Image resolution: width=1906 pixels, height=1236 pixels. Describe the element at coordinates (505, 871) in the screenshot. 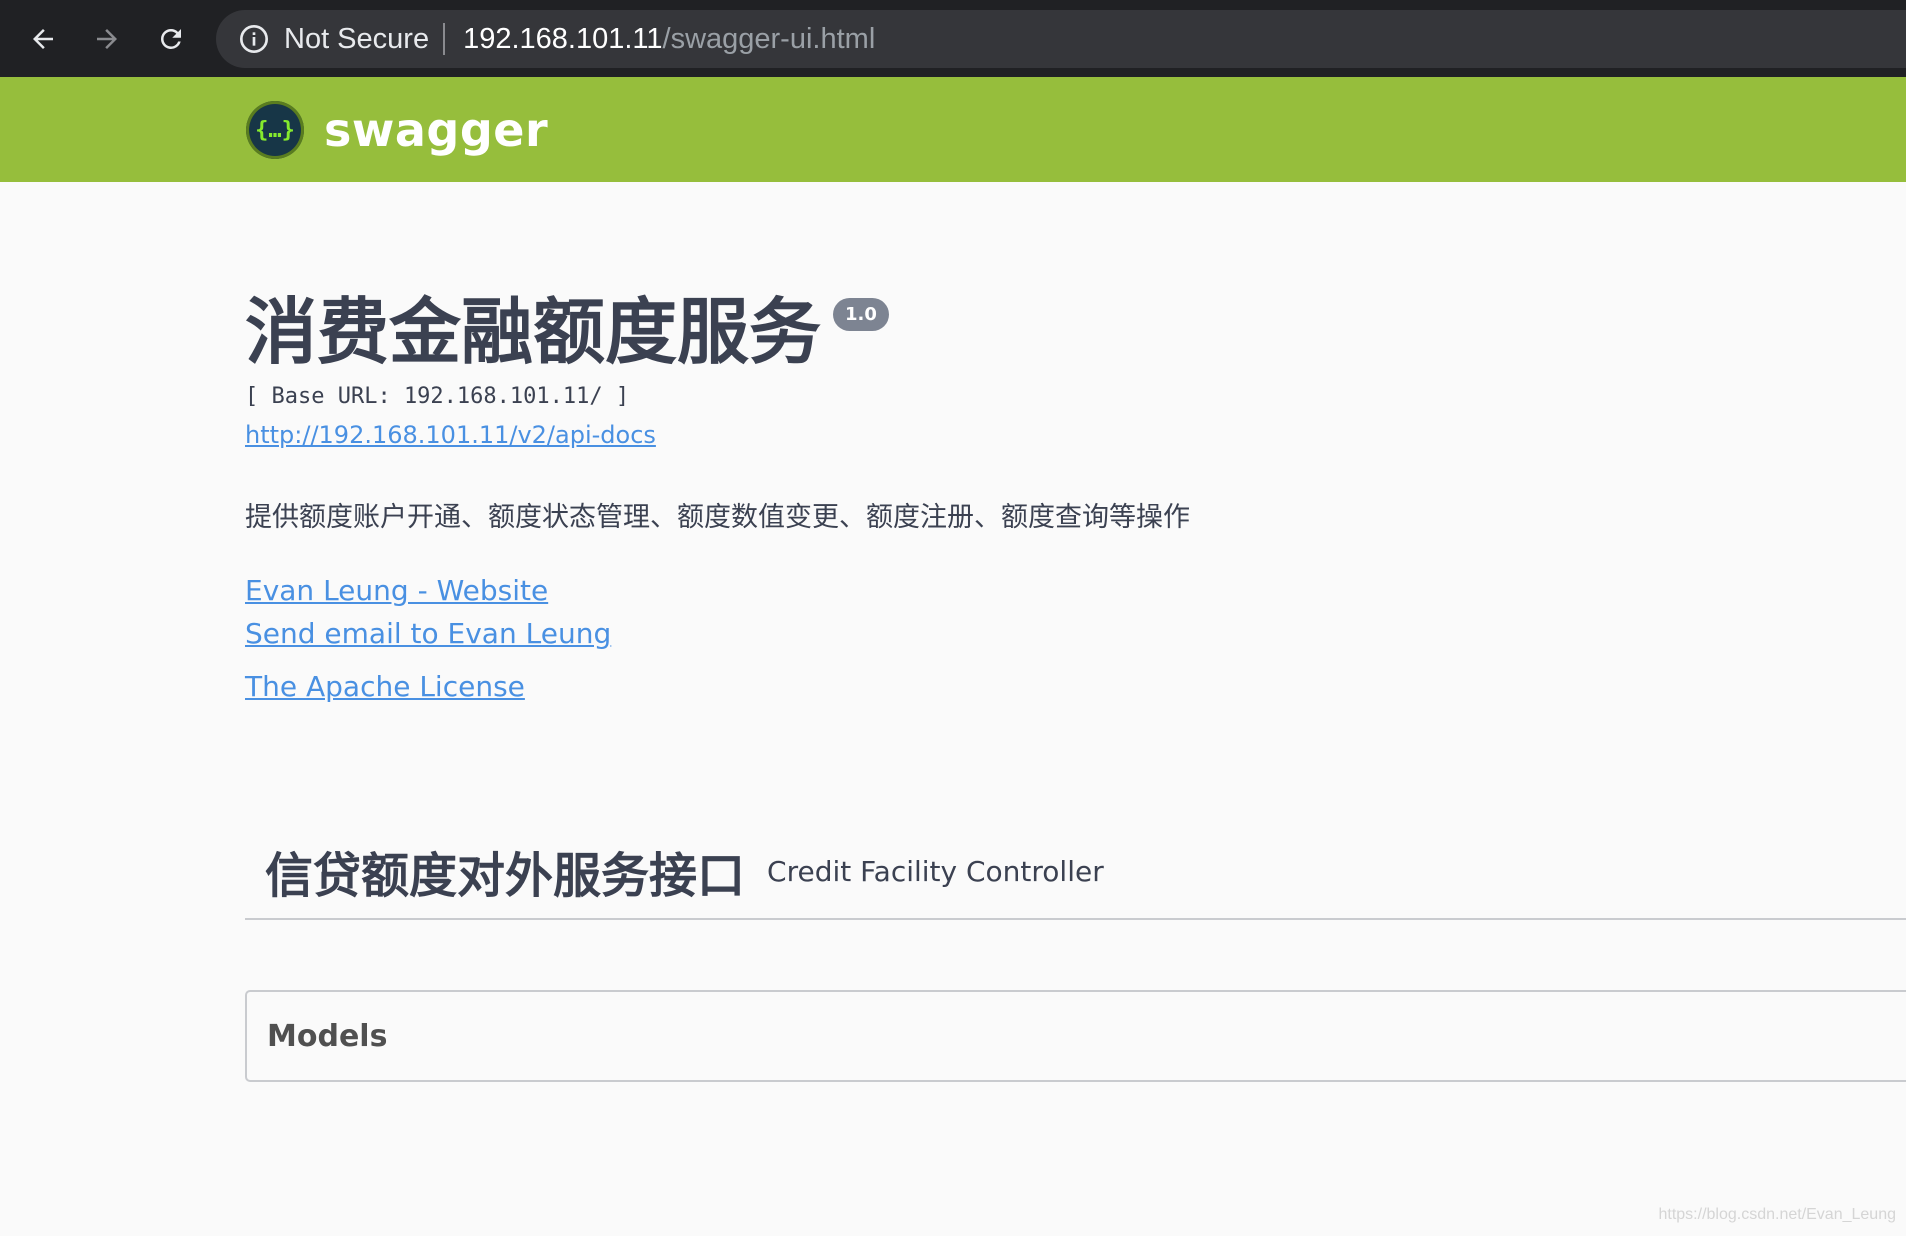

I see `tag-name: 信贷额度对外服务接口` at that location.